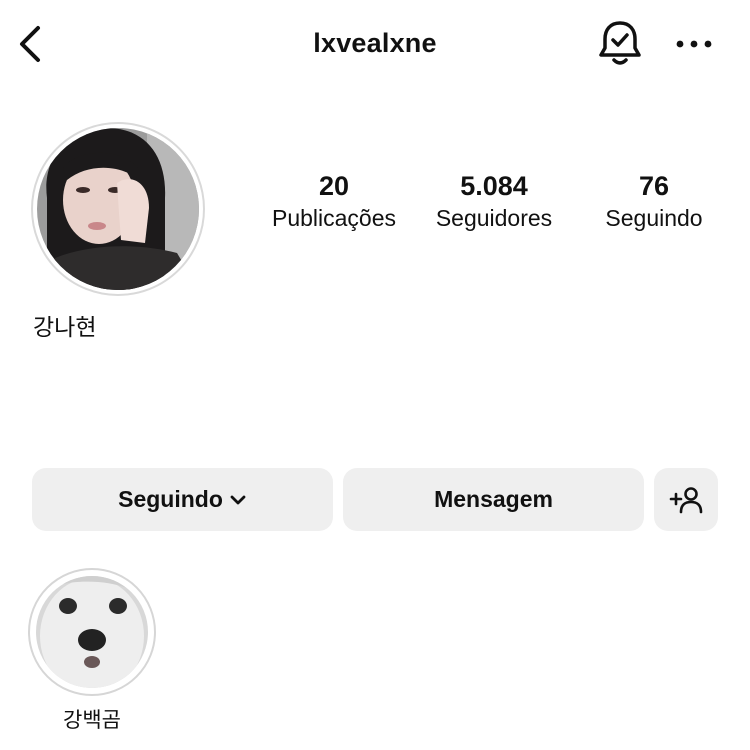 Image resolution: width=750 pixels, height=750 pixels. Describe the element at coordinates (654, 202) in the screenshot. I see `following-count: 76 Seguindo` at that location.